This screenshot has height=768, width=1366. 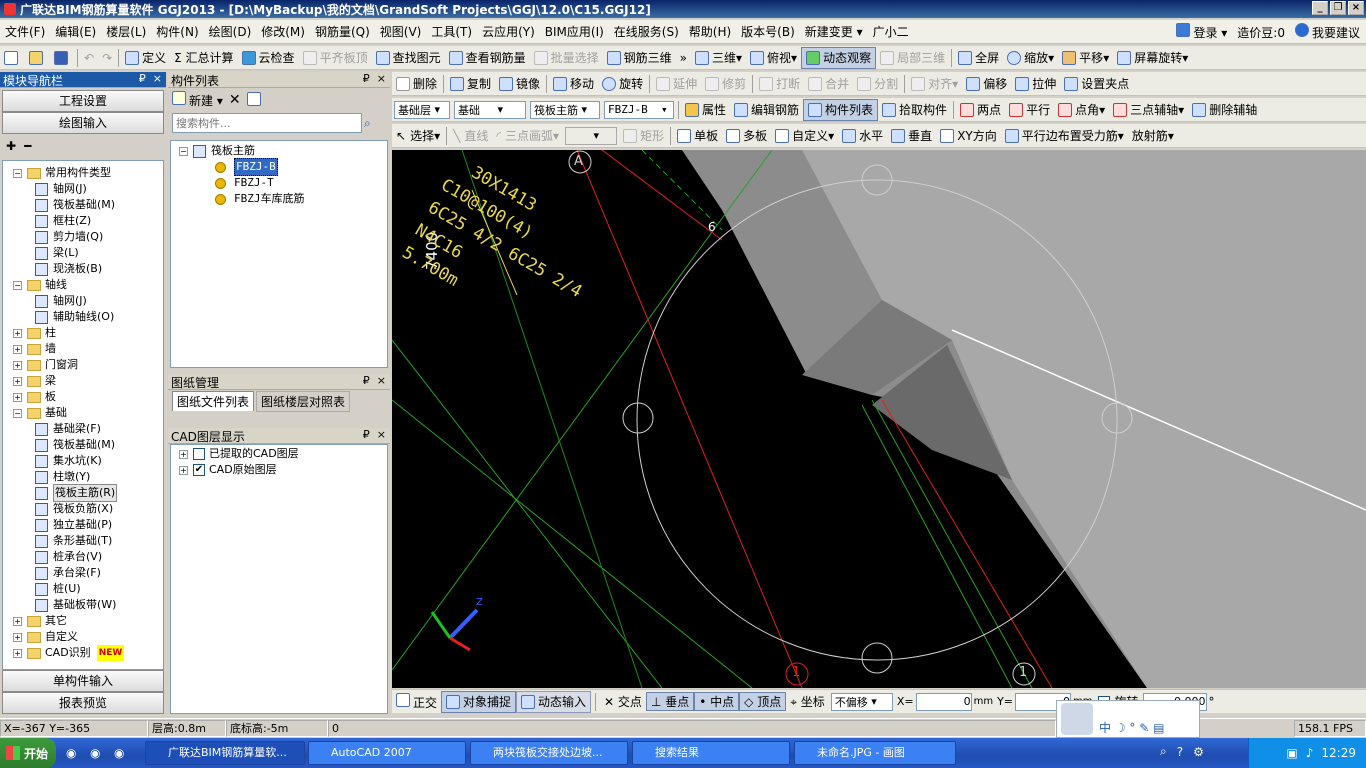 I want to click on component-root: 筏板主筋, so click(x=233, y=151).